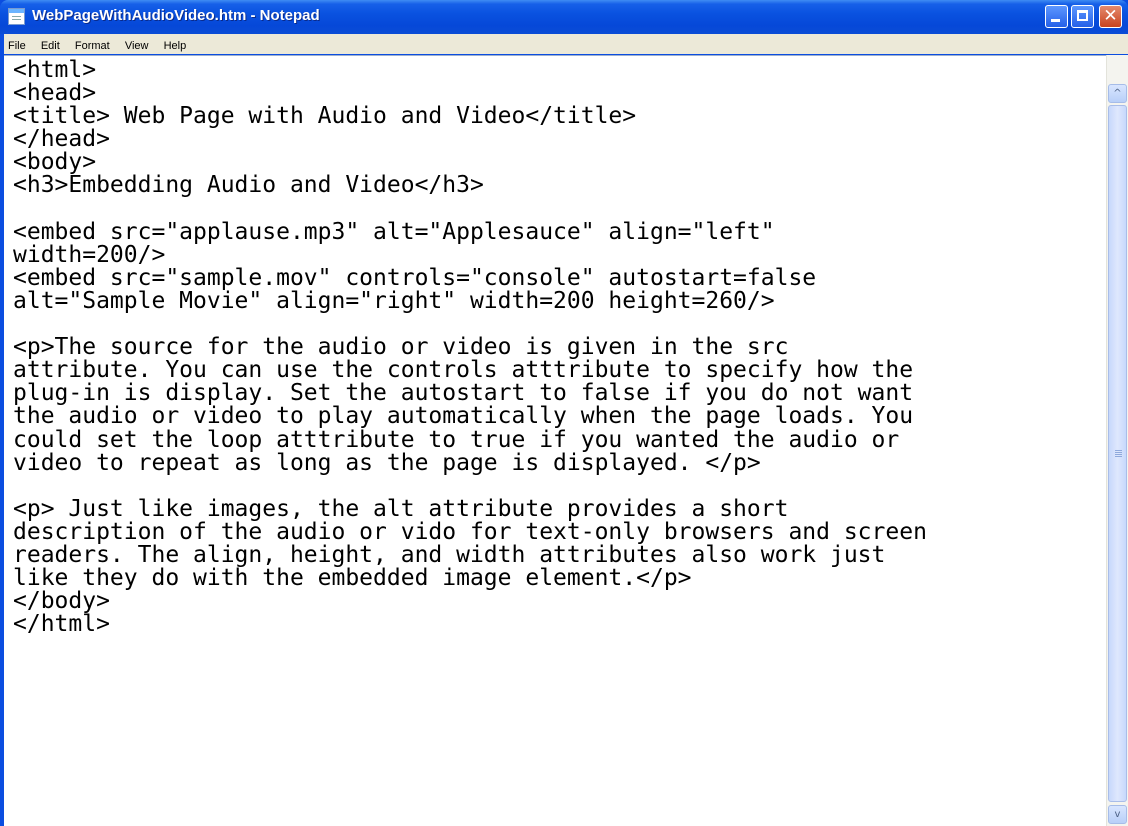 The image size is (1128, 826). I want to click on chevron-up-icon: ^, so click(1117, 93).